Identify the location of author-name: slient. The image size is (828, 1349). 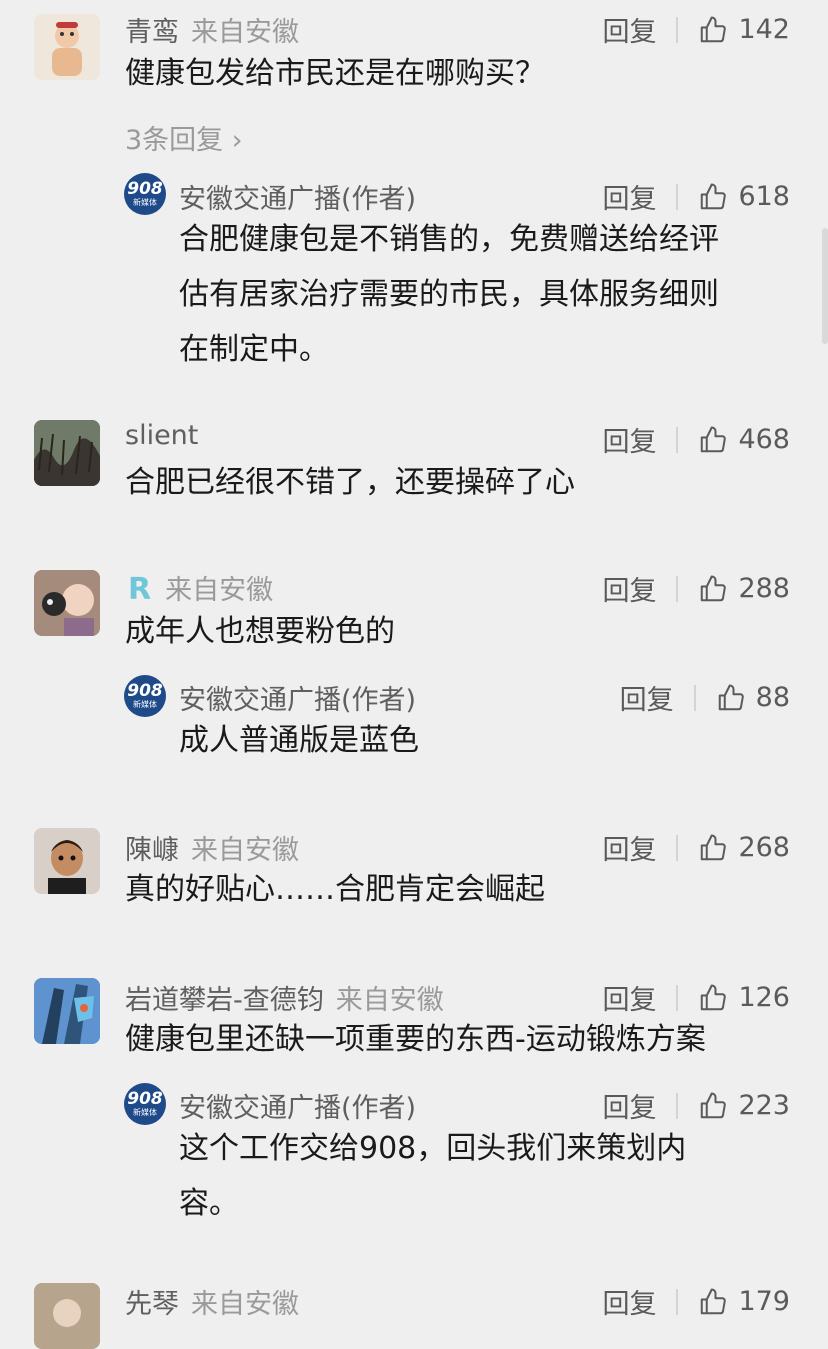
(162, 435).